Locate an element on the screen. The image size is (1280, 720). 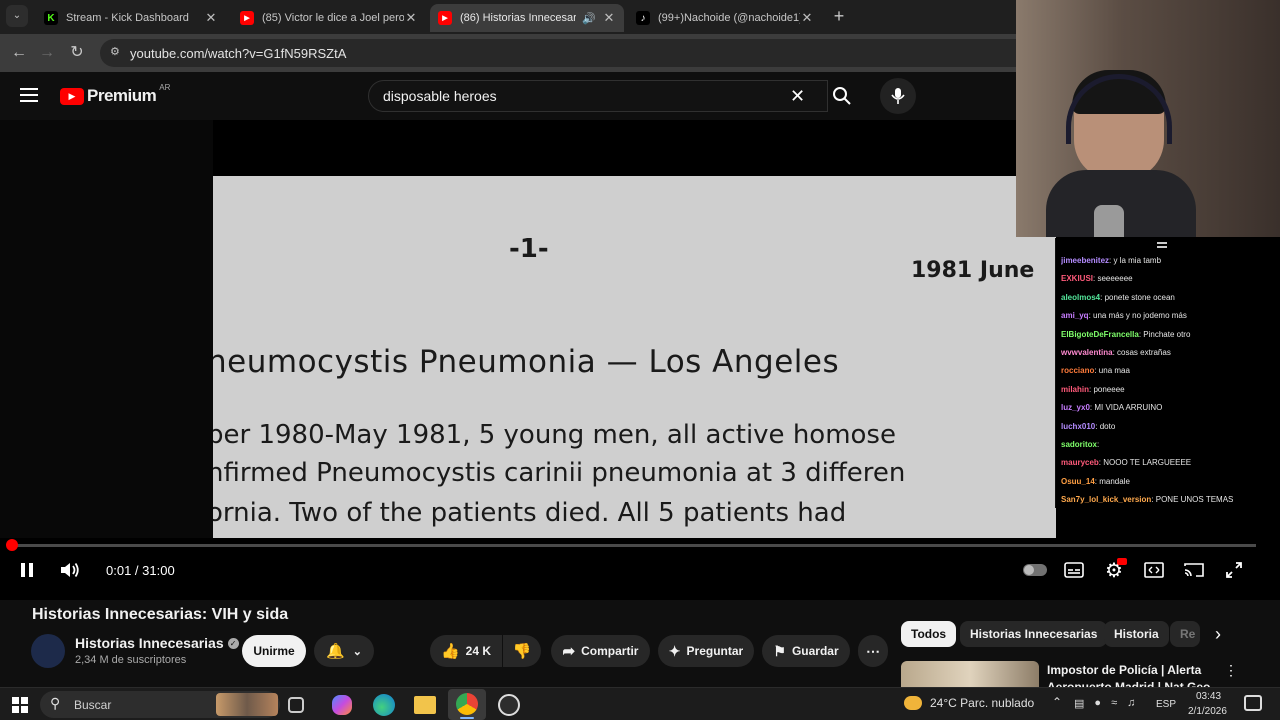
like-button: 👍 24 K is located at coordinates (466, 651).